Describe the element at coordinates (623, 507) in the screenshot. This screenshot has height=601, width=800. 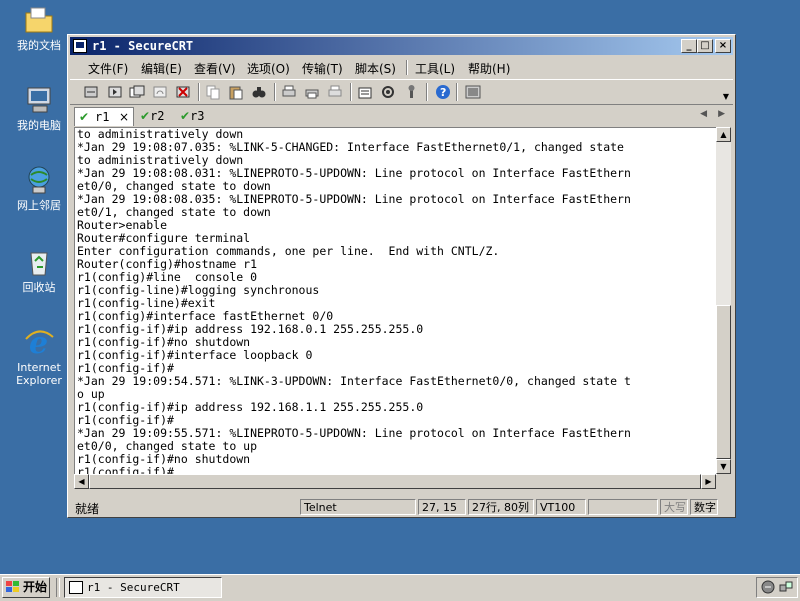
I see `status-empty-panel` at that location.